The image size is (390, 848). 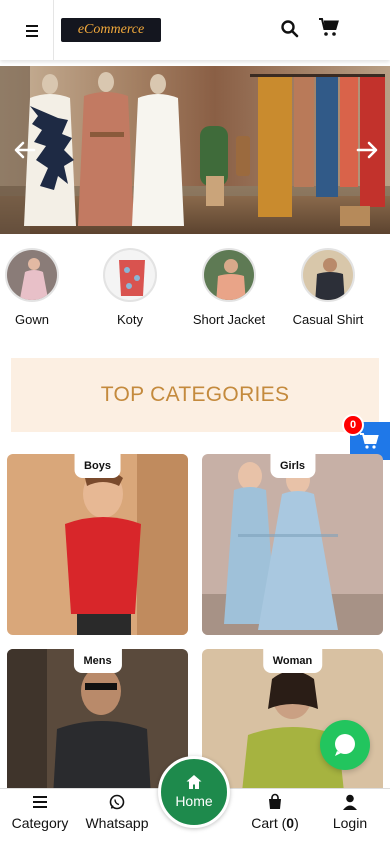 I want to click on nav-cart-close: ), so click(x=296, y=823).